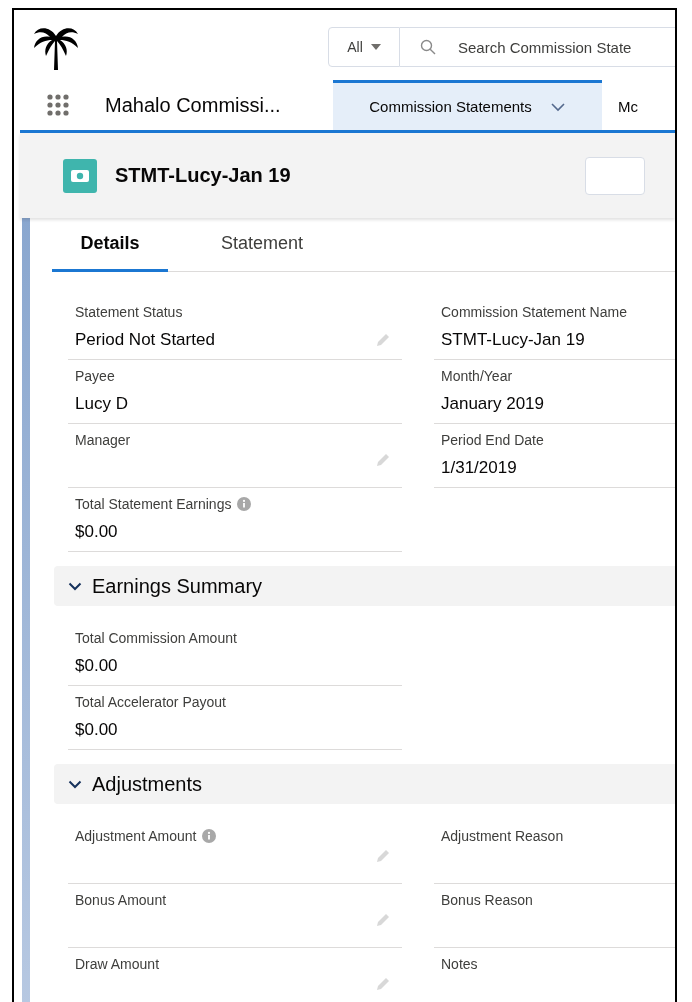 Image resolution: width=692 pixels, height=1002 pixels. I want to click on field-label: Adjustment Reason, so click(502, 836).